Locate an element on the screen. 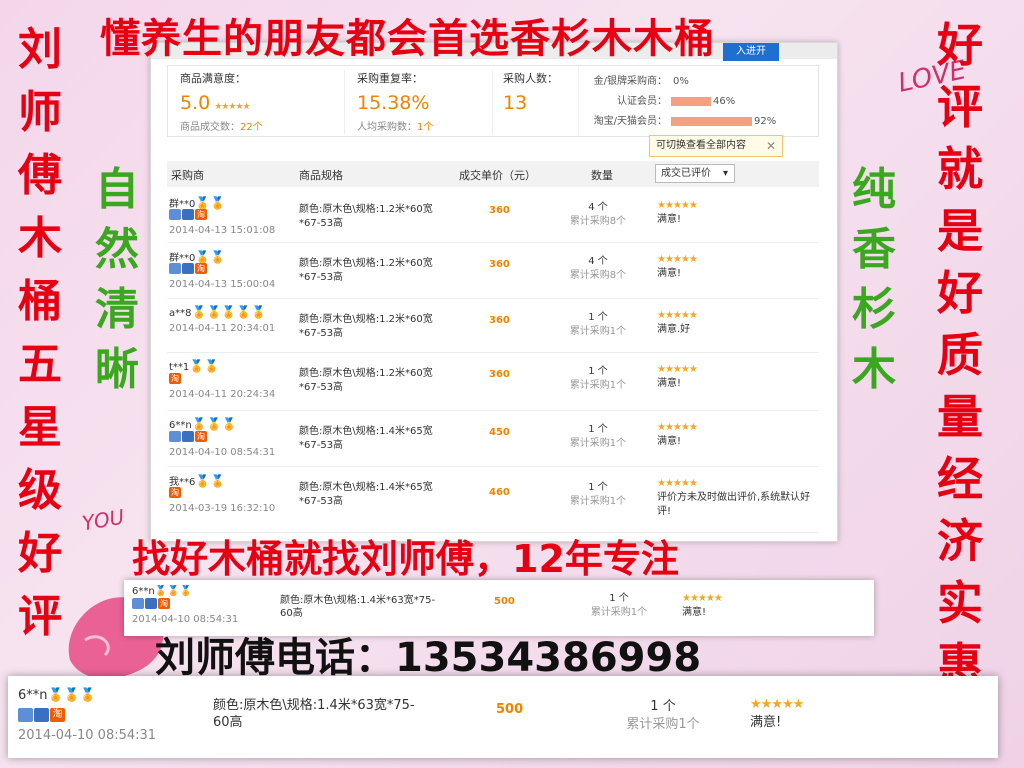  tooltip-text: 可切换查看全部内容 is located at coordinates (701, 145).